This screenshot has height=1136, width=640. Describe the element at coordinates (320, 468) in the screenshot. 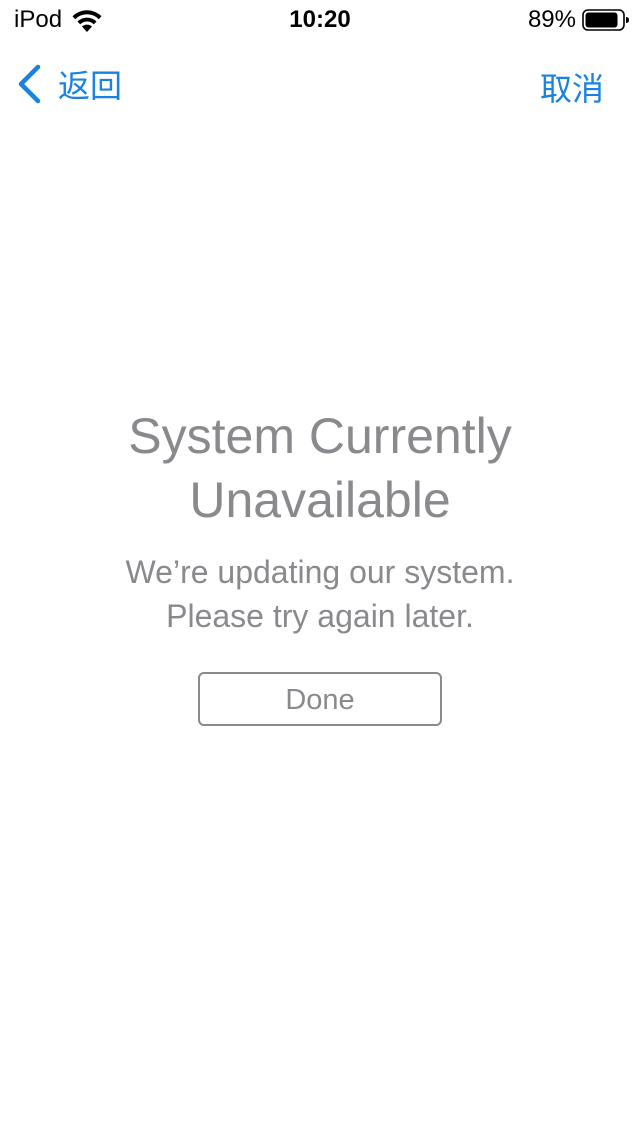

I see `page-title: System Currently Unavailable` at that location.